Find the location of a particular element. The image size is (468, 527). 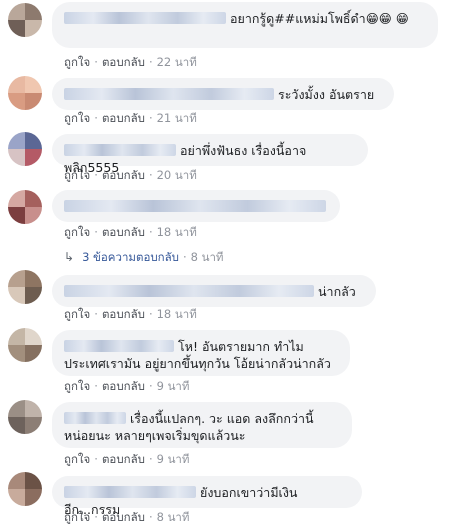

replies-time: 8 นาที is located at coordinates (207, 257).